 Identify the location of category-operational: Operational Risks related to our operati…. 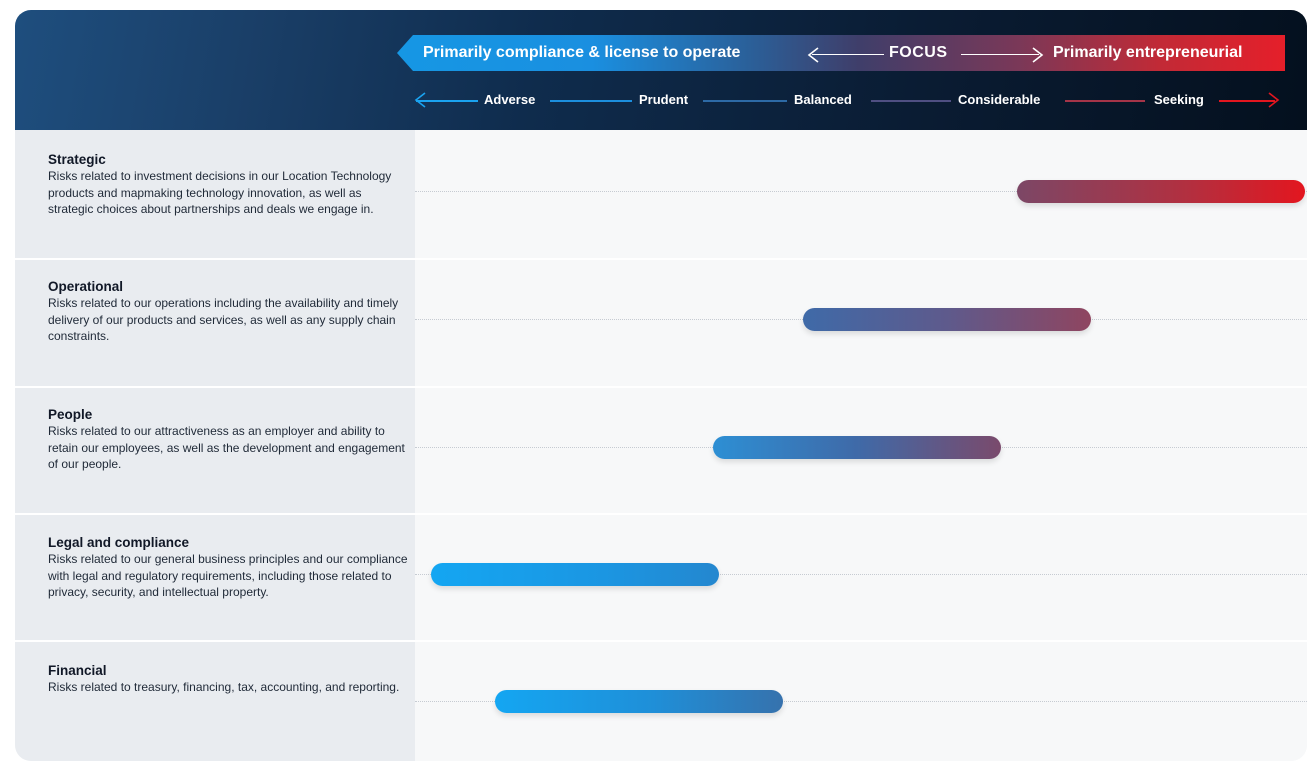
(228, 311).